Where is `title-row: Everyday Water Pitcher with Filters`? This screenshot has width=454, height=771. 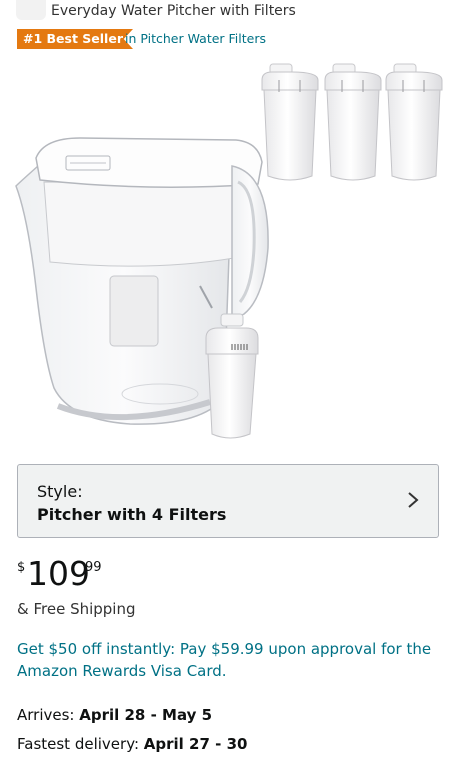 title-row: Everyday Water Pitcher with Filters is located at coordinates (227, 13).